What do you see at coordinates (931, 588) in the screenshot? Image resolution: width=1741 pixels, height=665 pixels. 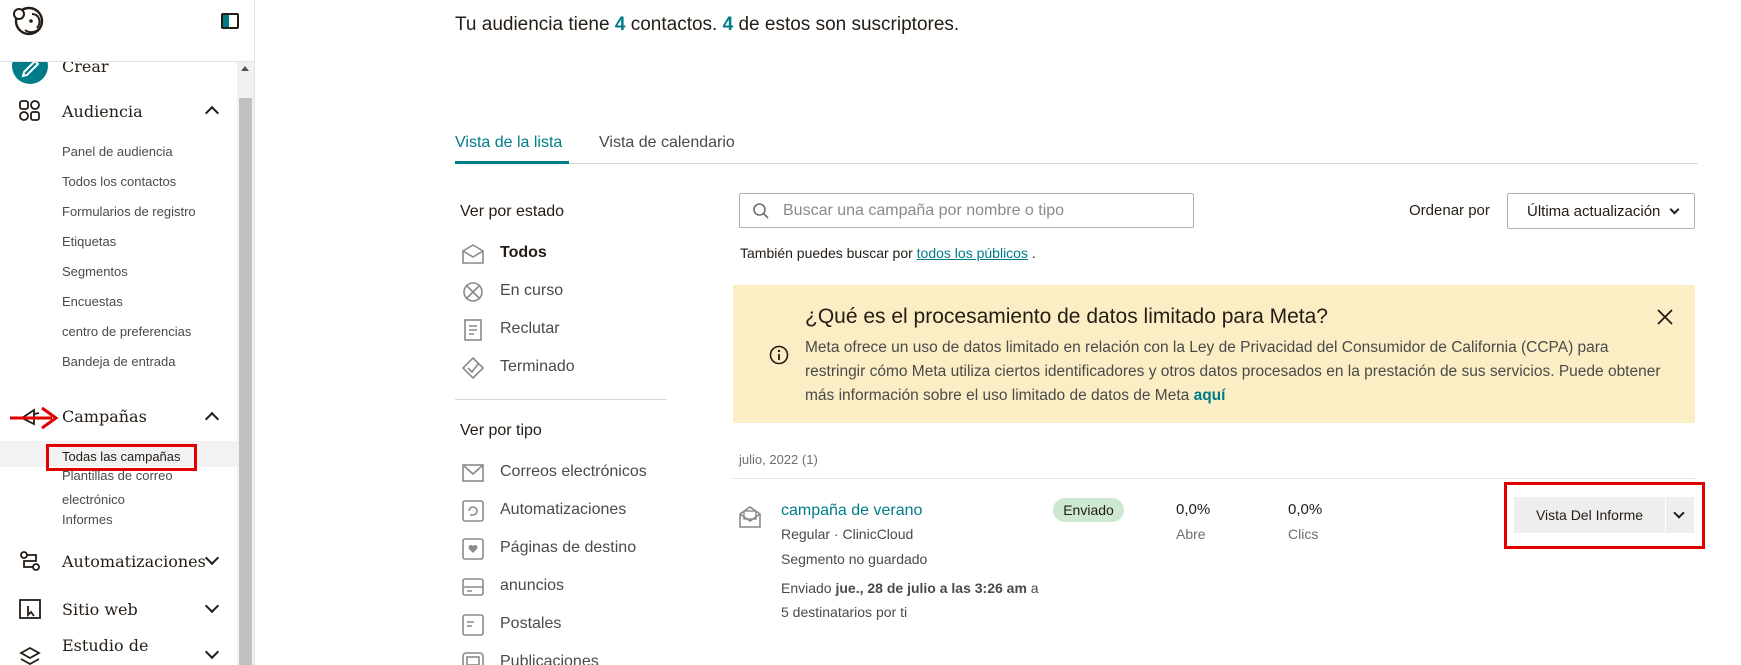 I see `sent-date: jue., 28 de julio a las 3:26 am` at bounding box center [931, 588].